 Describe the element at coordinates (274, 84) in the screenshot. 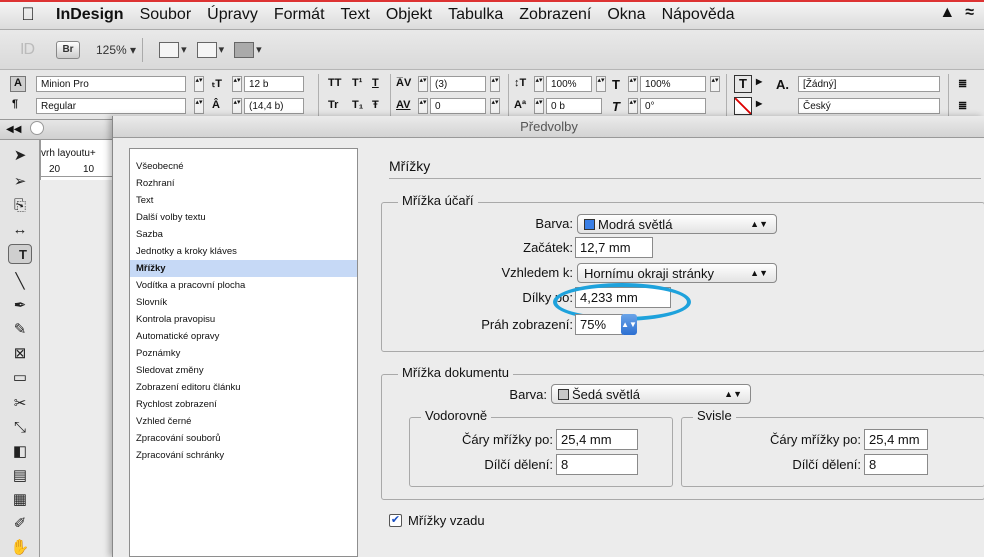

I see `font-size-field: 12 b` at that location.